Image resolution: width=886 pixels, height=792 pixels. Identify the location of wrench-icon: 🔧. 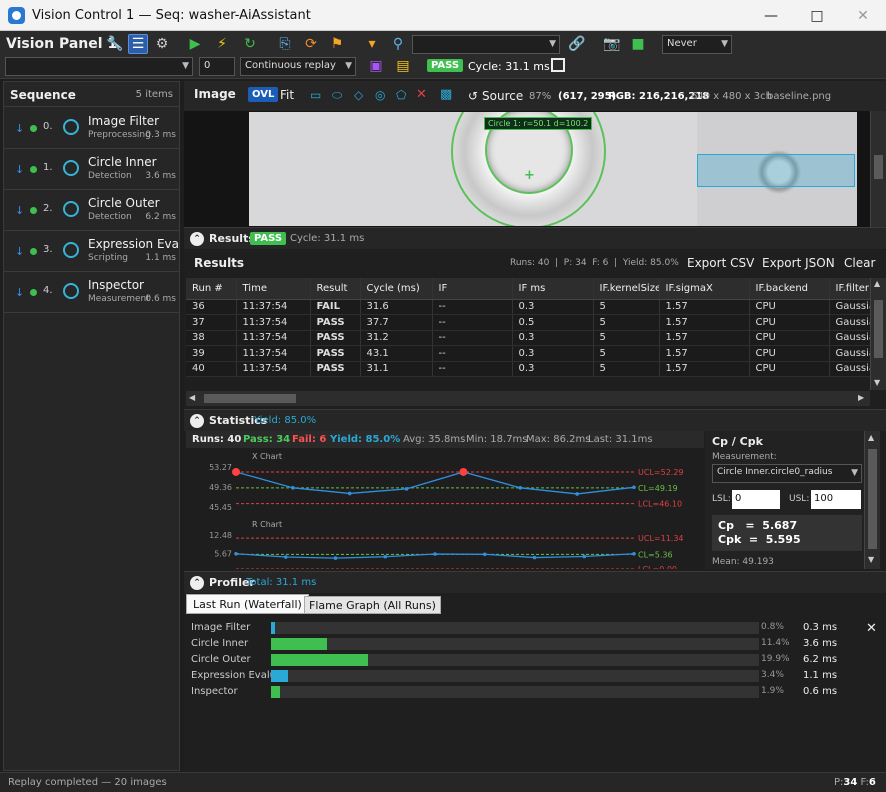
(115, 44).